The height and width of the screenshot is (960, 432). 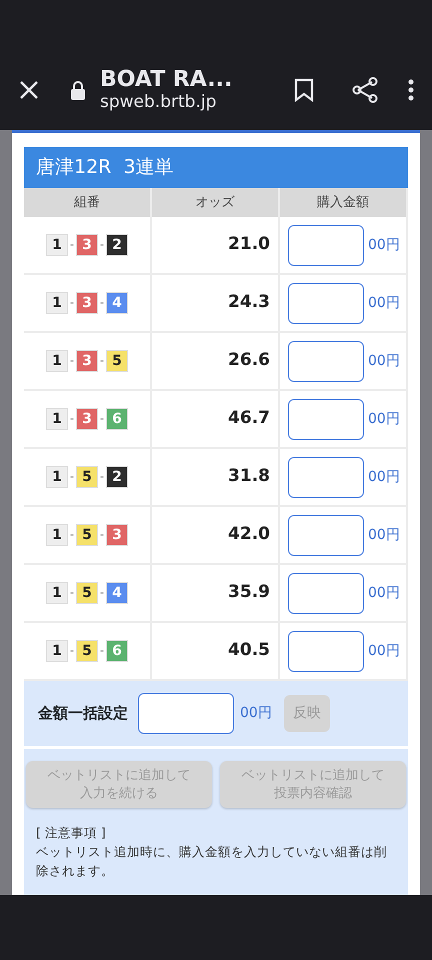 I want to click on column-header: オッズ, so click(x=216, y=202).